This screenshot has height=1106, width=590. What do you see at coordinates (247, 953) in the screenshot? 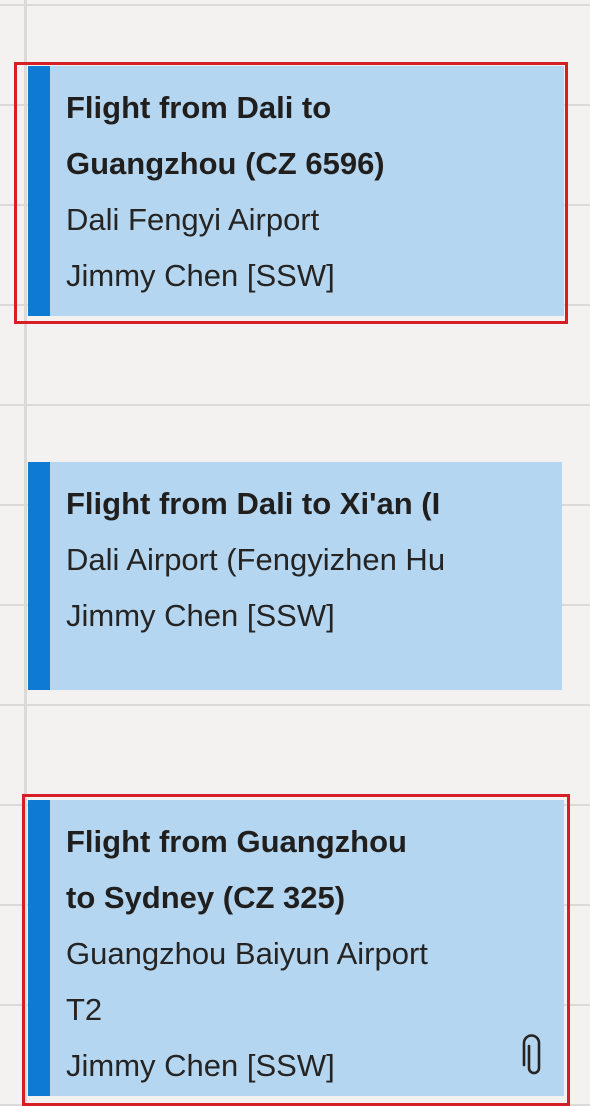
I see `event-location: Guangzhou Baiyun Airport` at bounding box center [247, 953].